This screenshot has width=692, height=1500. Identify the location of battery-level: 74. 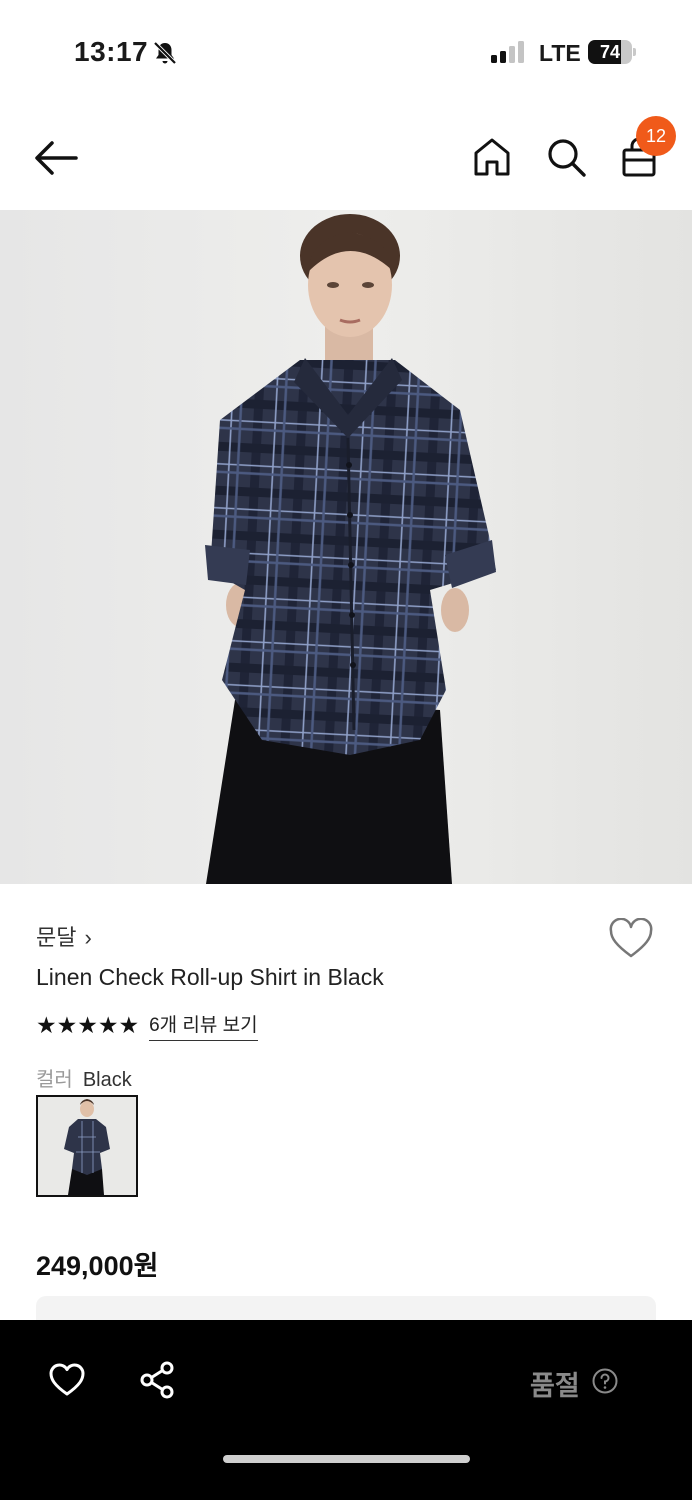
(610, 52).